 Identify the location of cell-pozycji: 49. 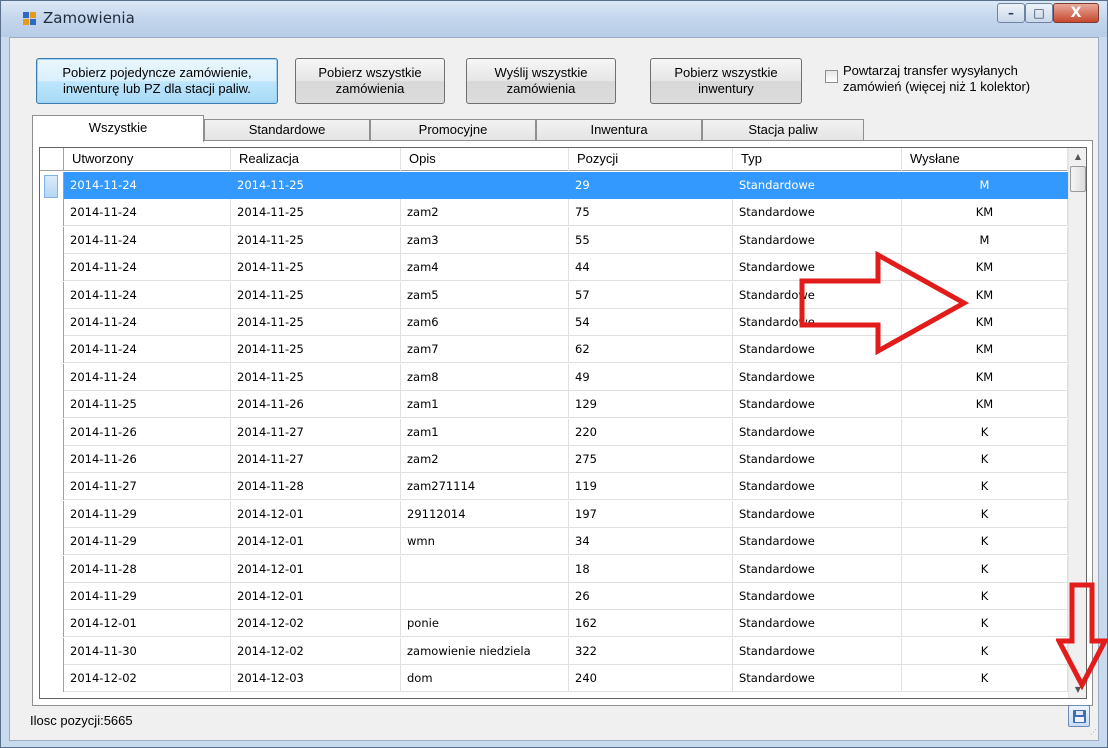
(651, 377).